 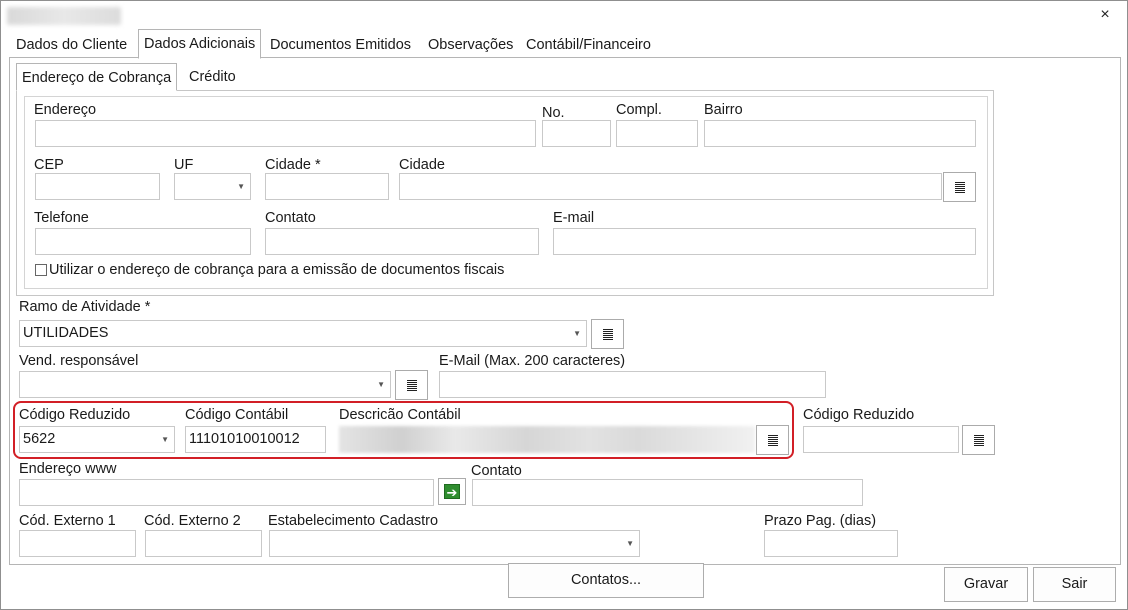 I want to click on cod-contabil-label: Código Contábil, so click(x=237, y=415).